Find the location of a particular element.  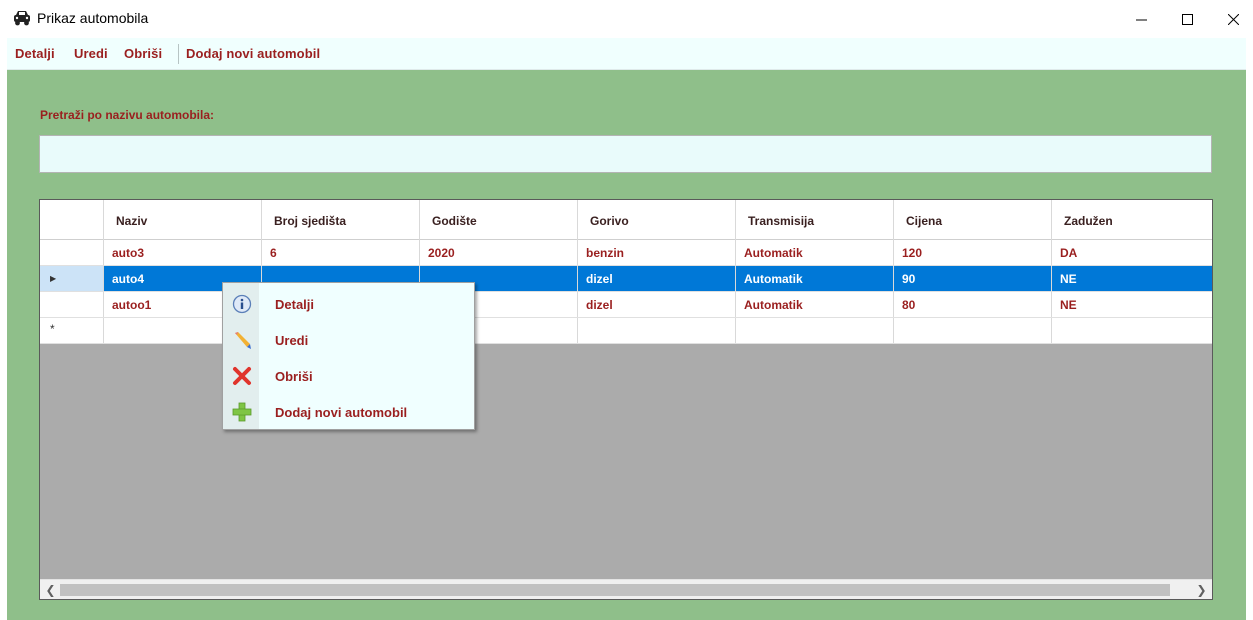

title-bar: Prikaz automobila is located at coordinates (626, 19).